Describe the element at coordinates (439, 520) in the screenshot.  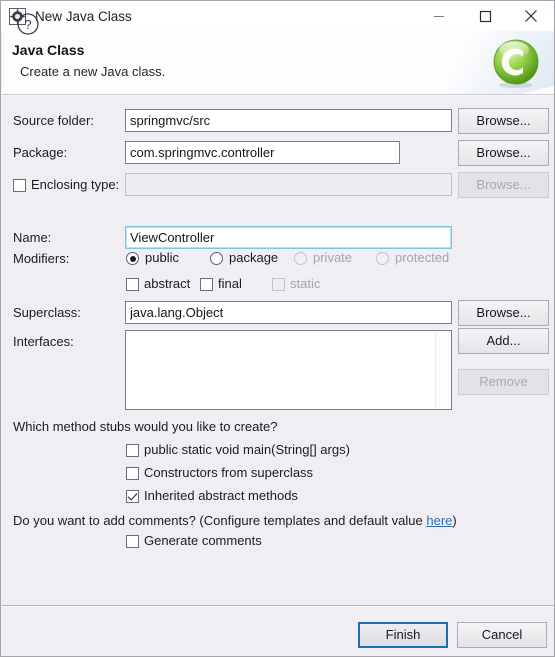
I see `configure-templates-link: here` at that location.